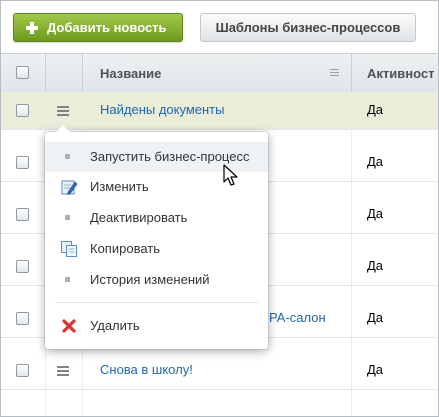 The width and height of the screenshot is (439, 417). Describe the element at coordinates (156, 302) in the screenshot. I see `menu-separator` at that location.